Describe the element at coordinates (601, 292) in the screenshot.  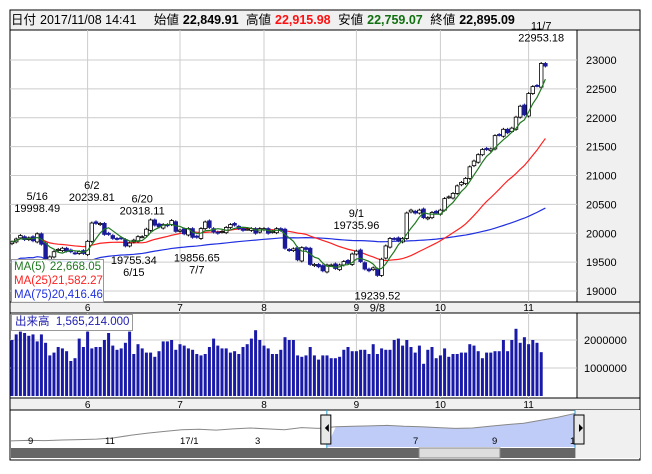
I see `price-tick-label: 19000` at that location.